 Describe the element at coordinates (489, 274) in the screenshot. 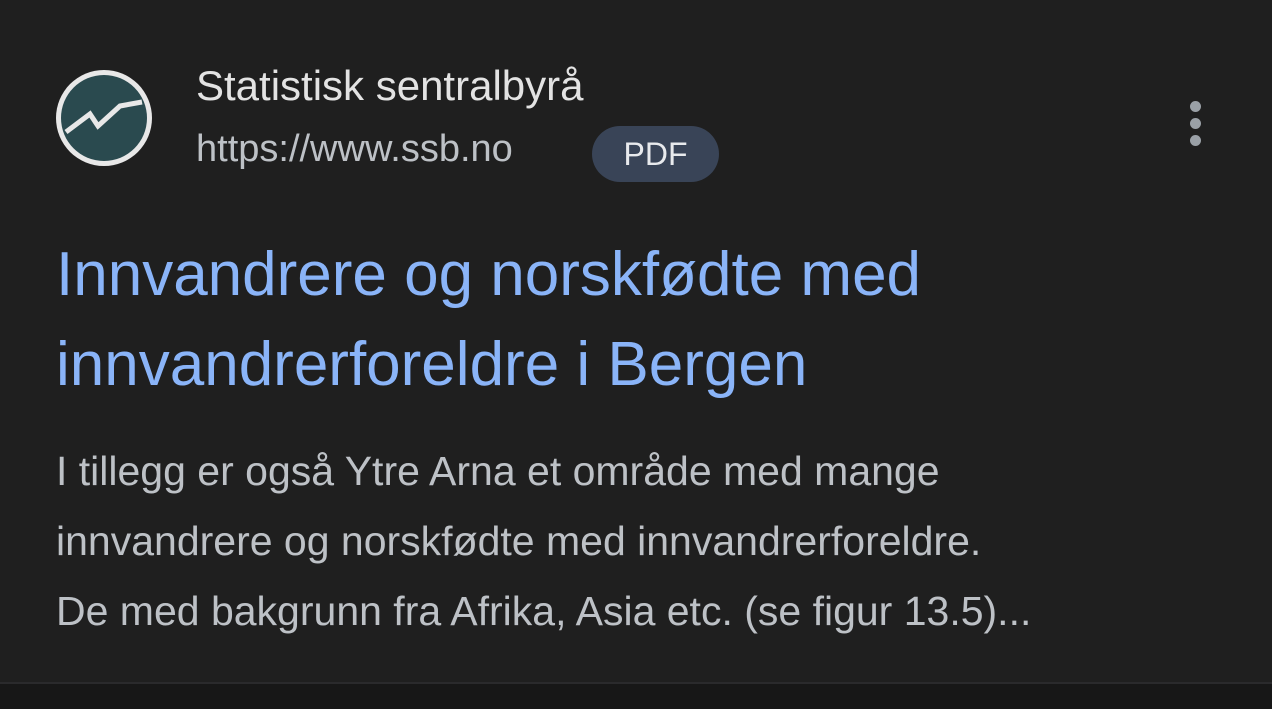

I see `result-title-line-1: Innvandrere og norskfødte med` at that location.